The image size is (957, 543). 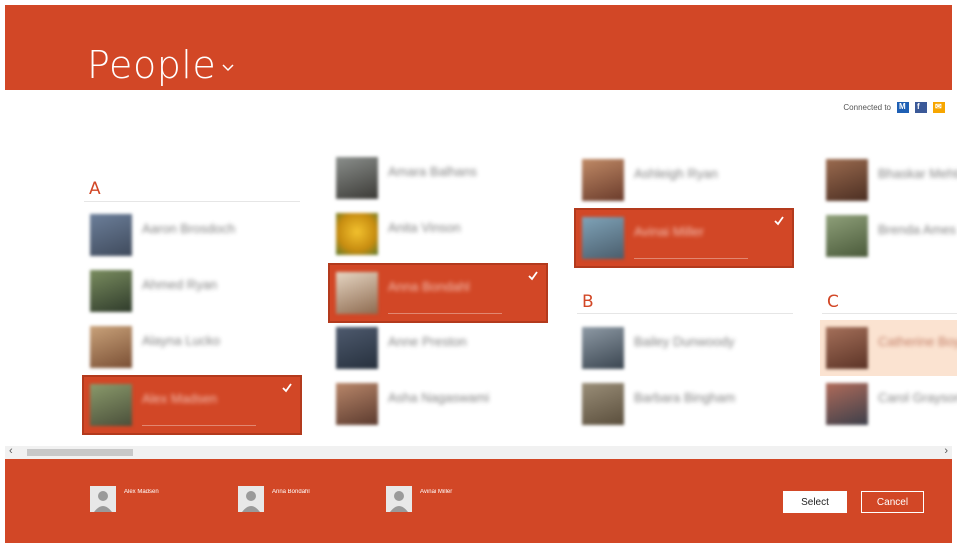 I want to click on person-tile: Anne Preston, so click(x=438, y=348).